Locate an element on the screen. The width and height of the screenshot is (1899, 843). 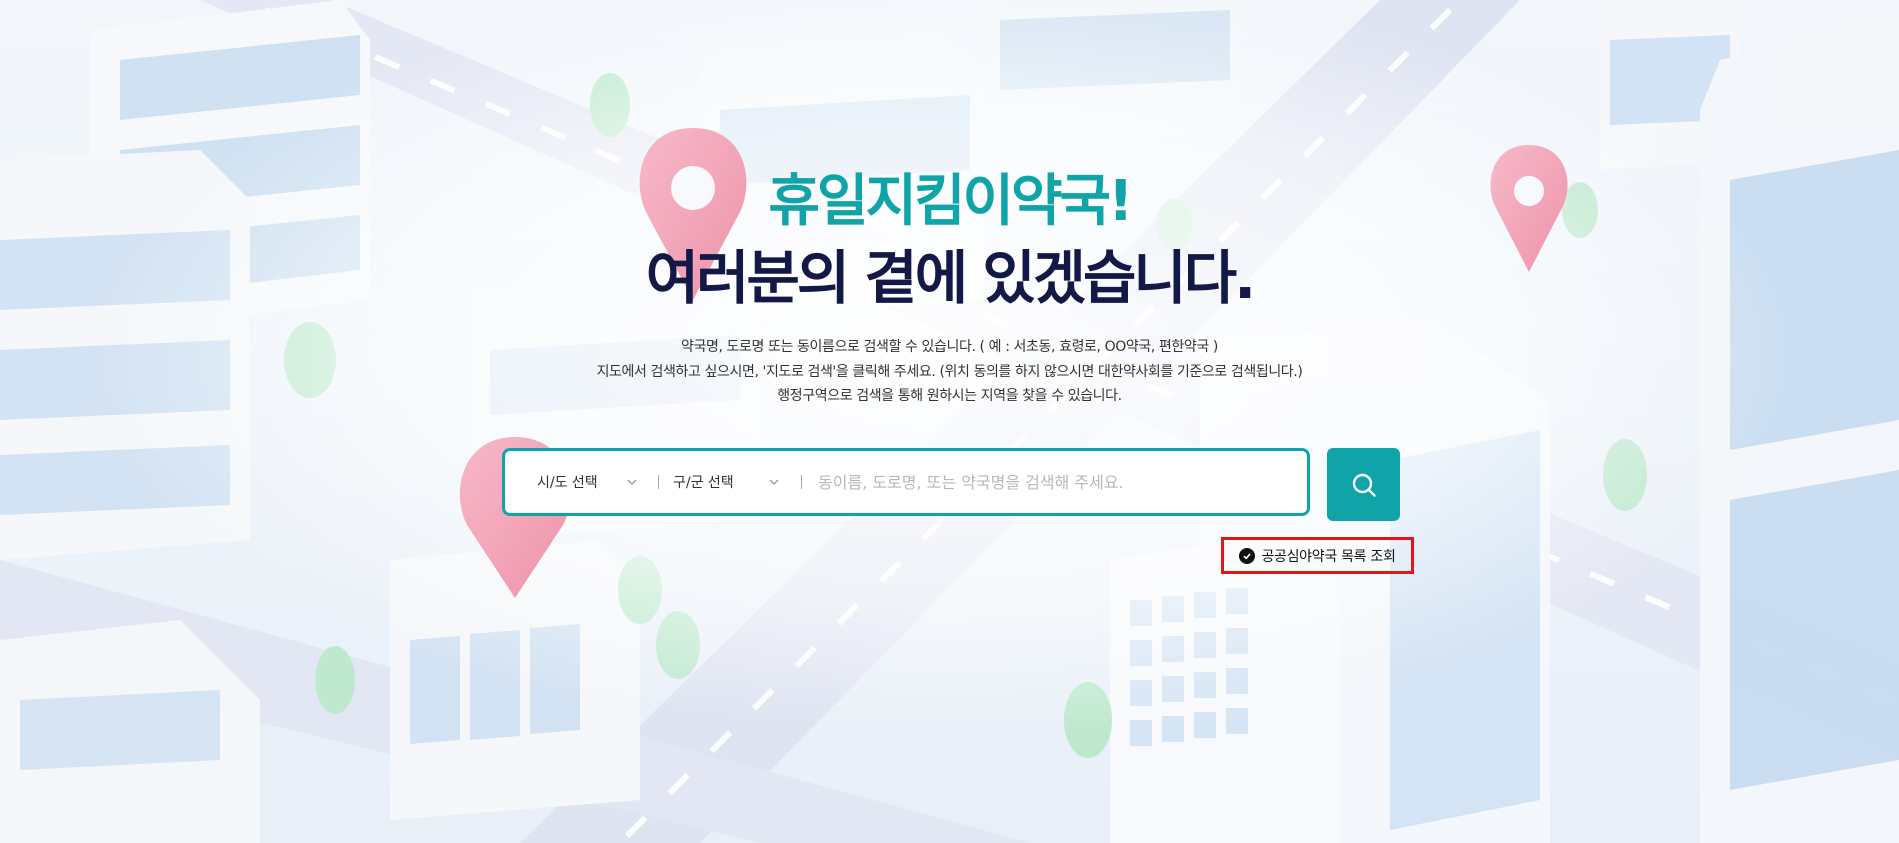
search-bar: 시/도 선택 구/군 선택 is located at coordinates (906, 482).